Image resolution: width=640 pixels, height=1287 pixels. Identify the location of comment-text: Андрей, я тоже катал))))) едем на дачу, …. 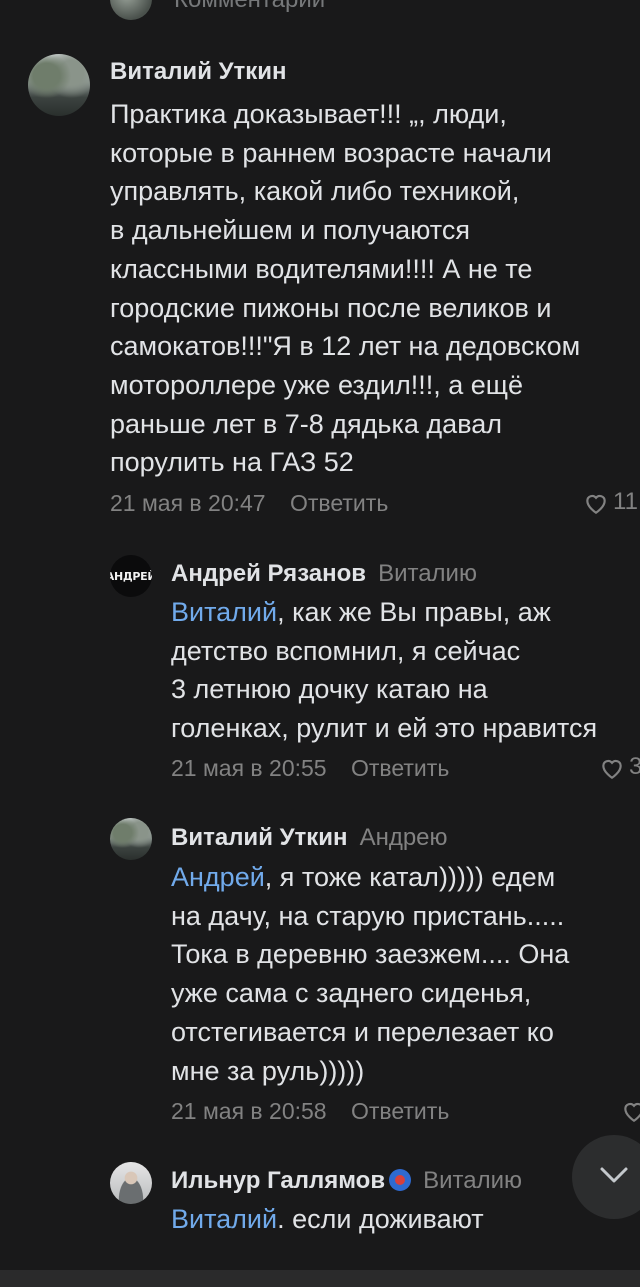
(370, 974).